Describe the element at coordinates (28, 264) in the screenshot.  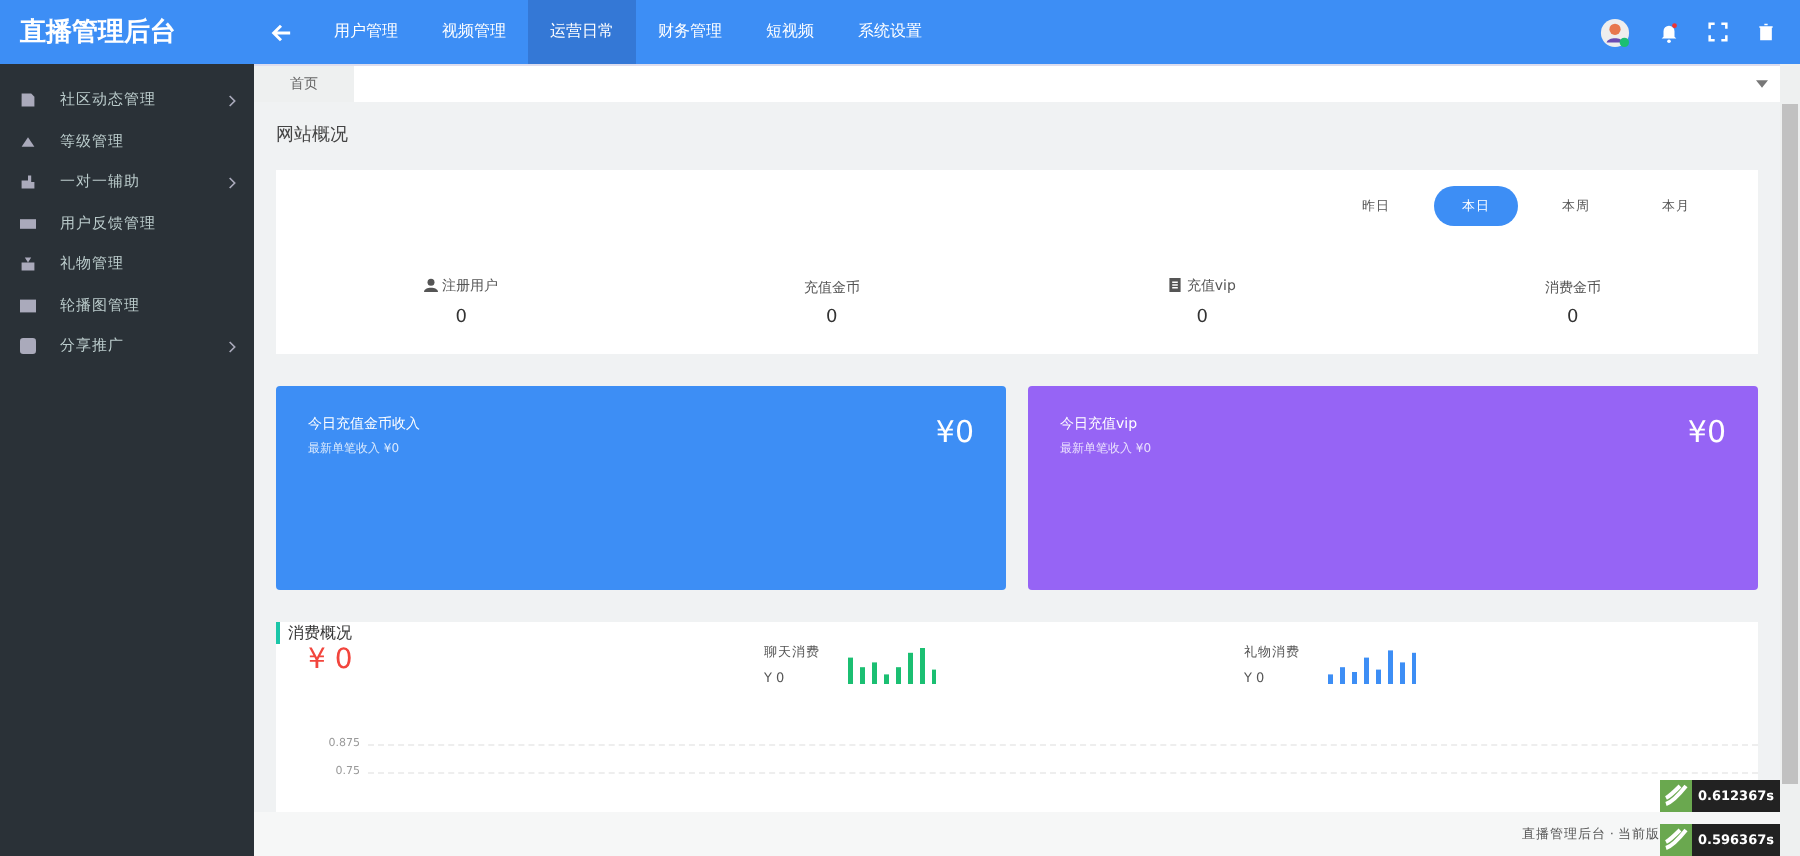
I see `menu-gift-icon` at that location.